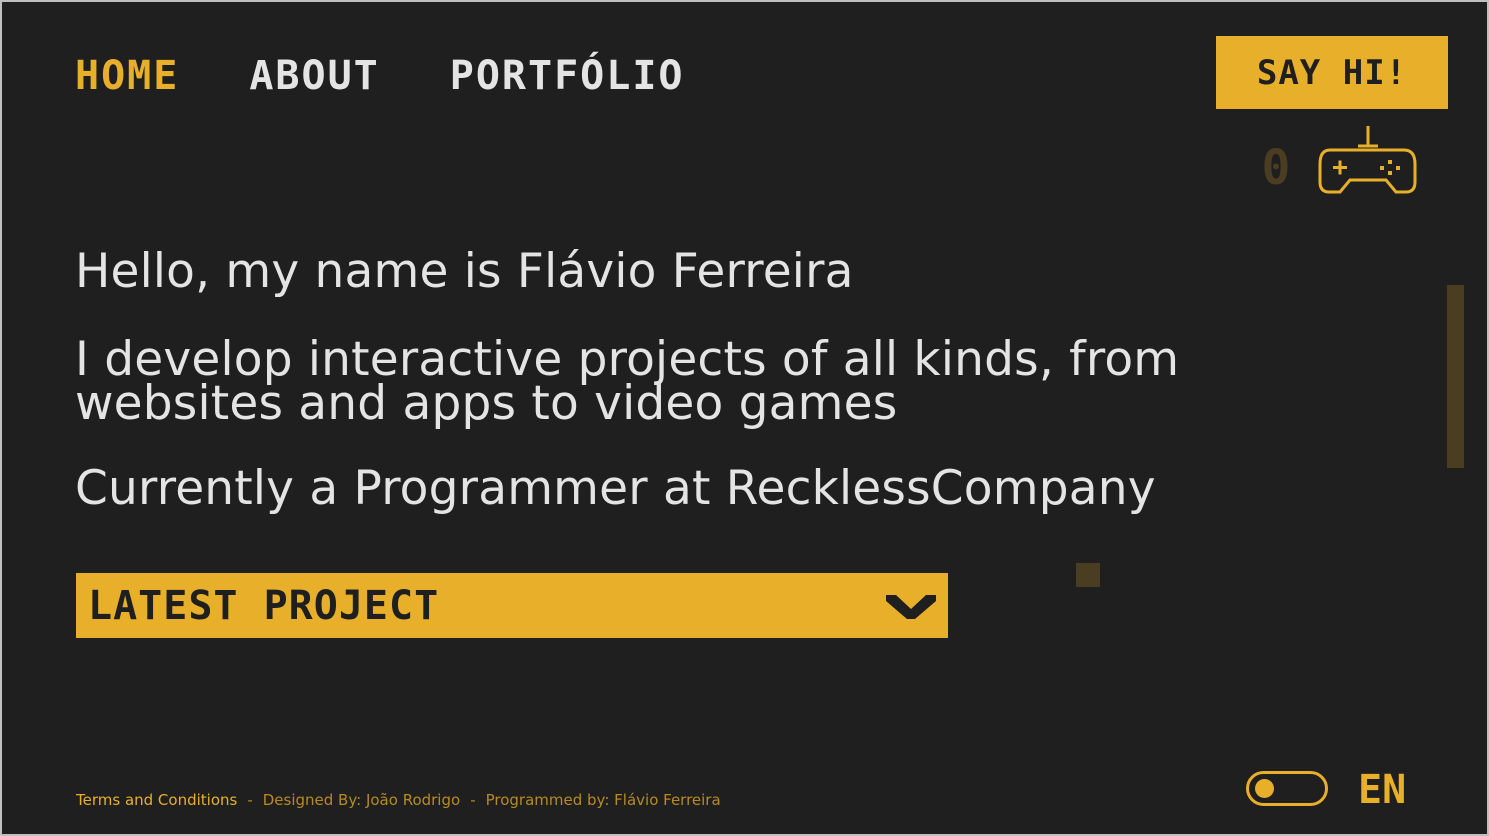  I want to click on terms-link: Terms and Conditions, so click(156, 800).